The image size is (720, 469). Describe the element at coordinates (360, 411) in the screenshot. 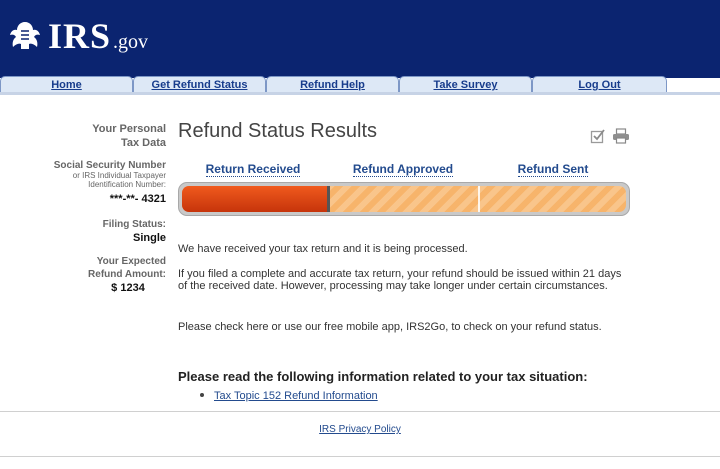

I see `footer-divider-top` at that location.